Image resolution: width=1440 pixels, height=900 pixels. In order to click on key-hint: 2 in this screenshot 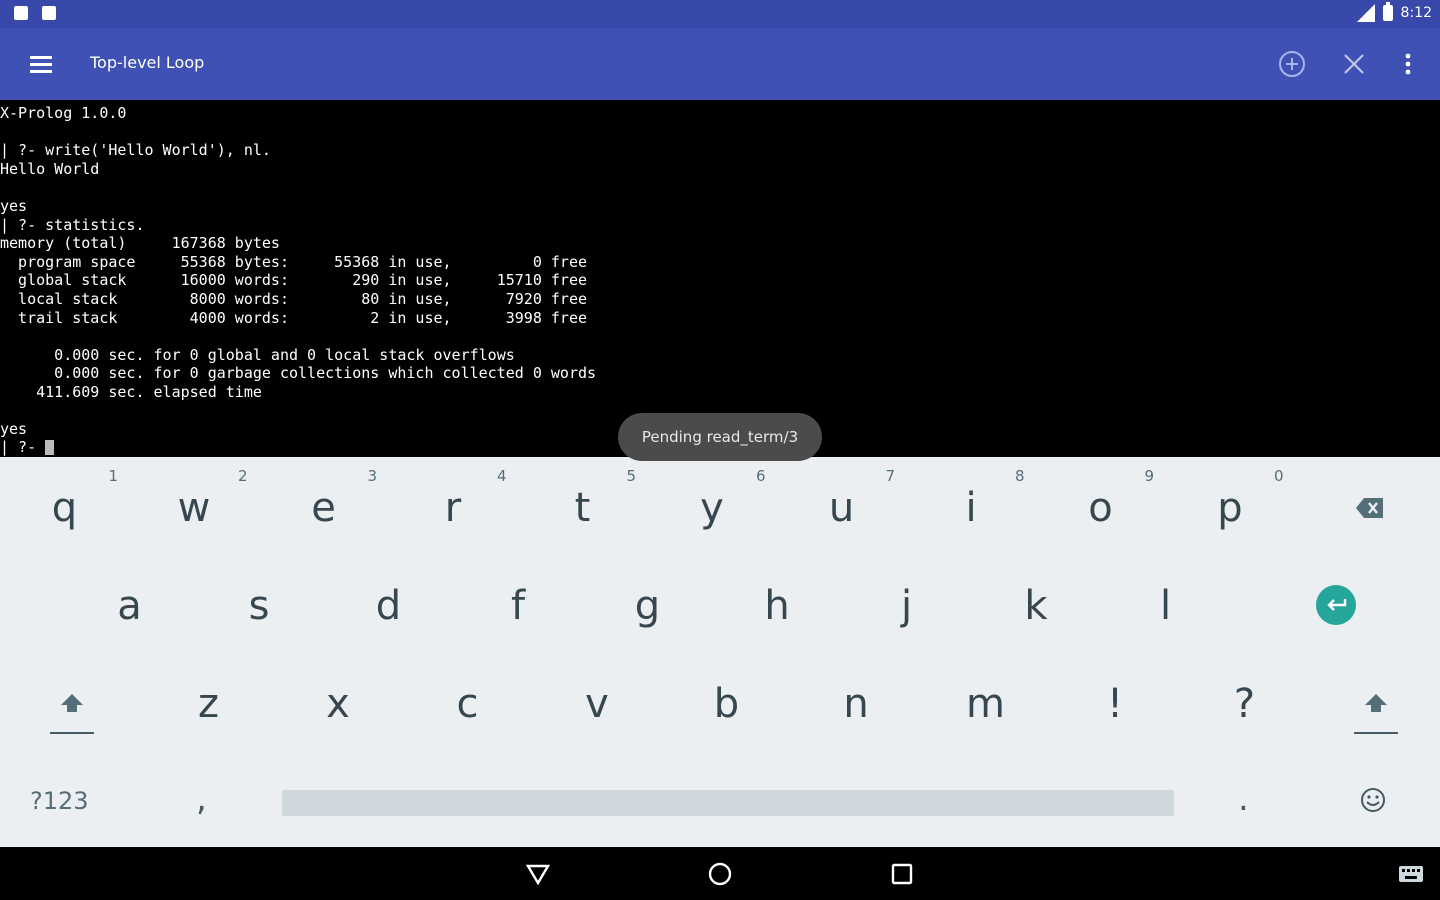, I will do `click(243, 476)`.